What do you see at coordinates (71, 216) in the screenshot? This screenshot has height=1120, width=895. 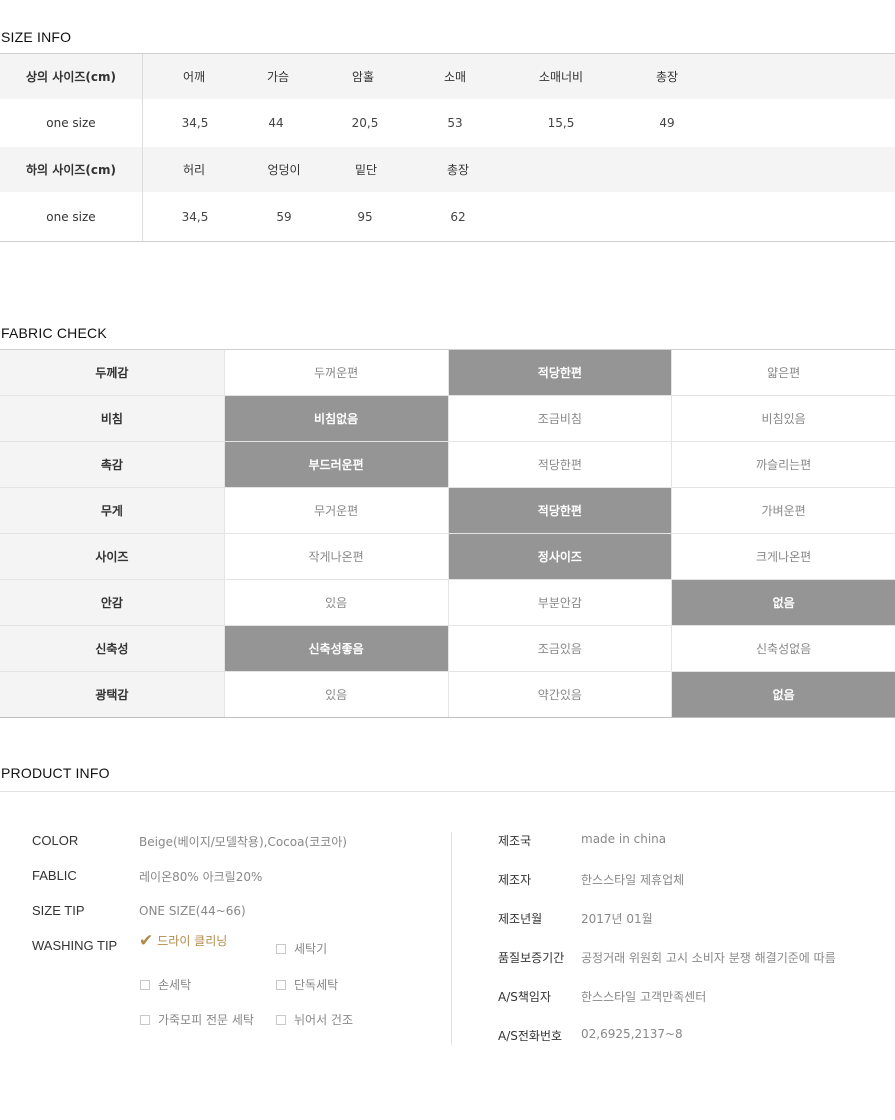 I see `size-bottom-row-label: one size` at bounding box center [71, 216].